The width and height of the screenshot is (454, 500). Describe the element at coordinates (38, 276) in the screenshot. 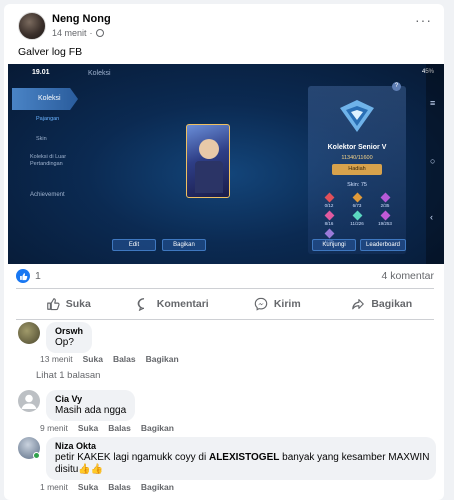

I see `like-count: 1` at that location.